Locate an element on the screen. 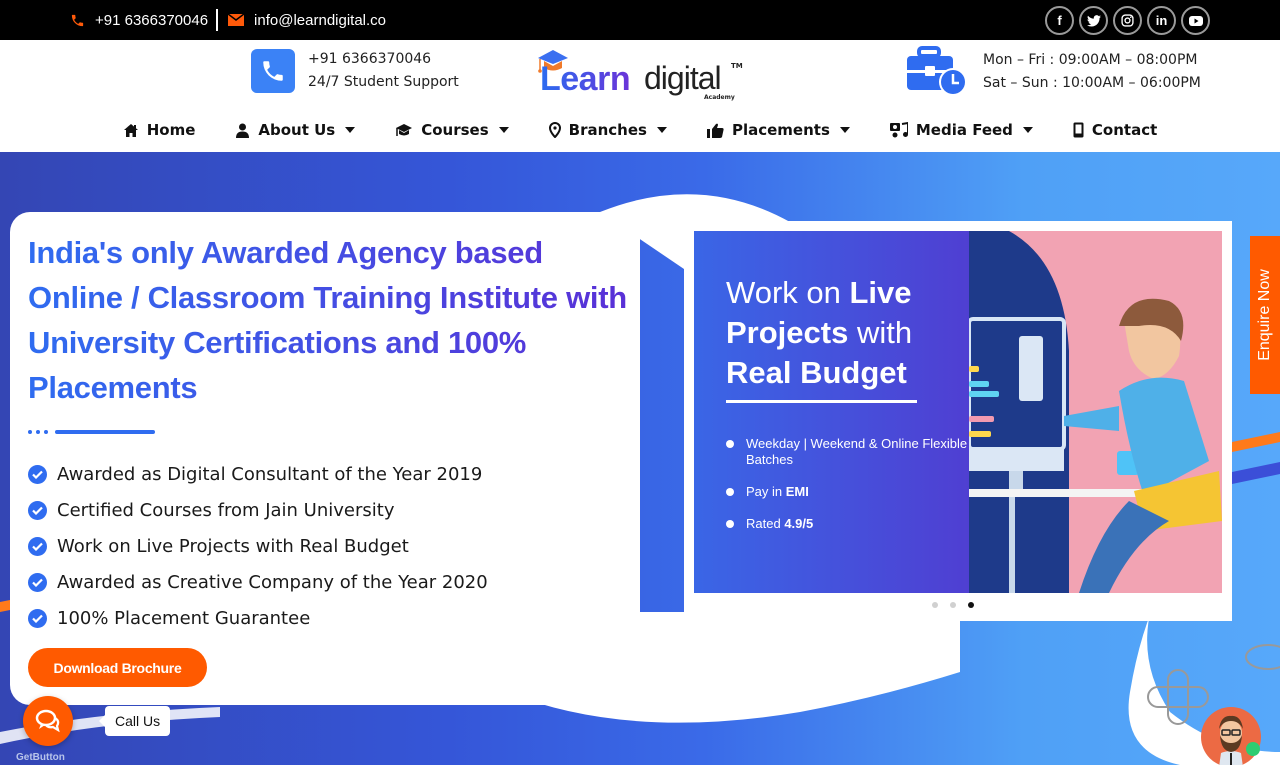 The image size is (1280, 780). nav-courses-label: Courses is located at coordinates (455, 130).